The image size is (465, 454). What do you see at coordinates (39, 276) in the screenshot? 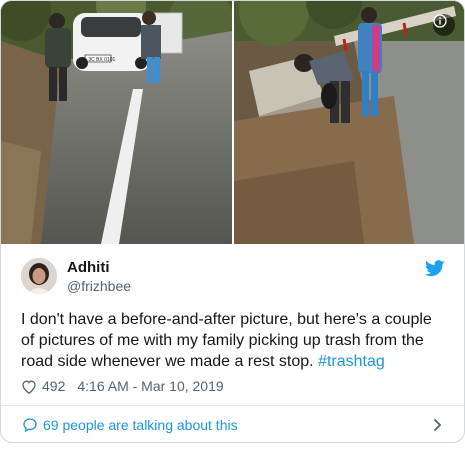
I see `avatar` at bounding box center [39, 276].